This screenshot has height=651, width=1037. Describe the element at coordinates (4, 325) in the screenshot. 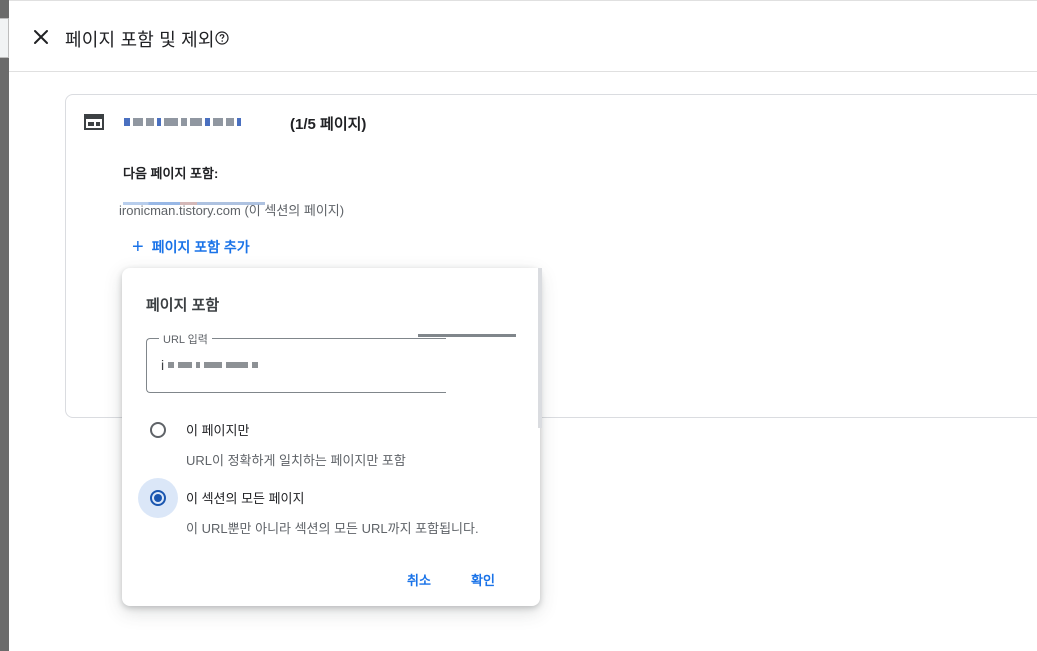

I see `left-edge-panel` at that location.